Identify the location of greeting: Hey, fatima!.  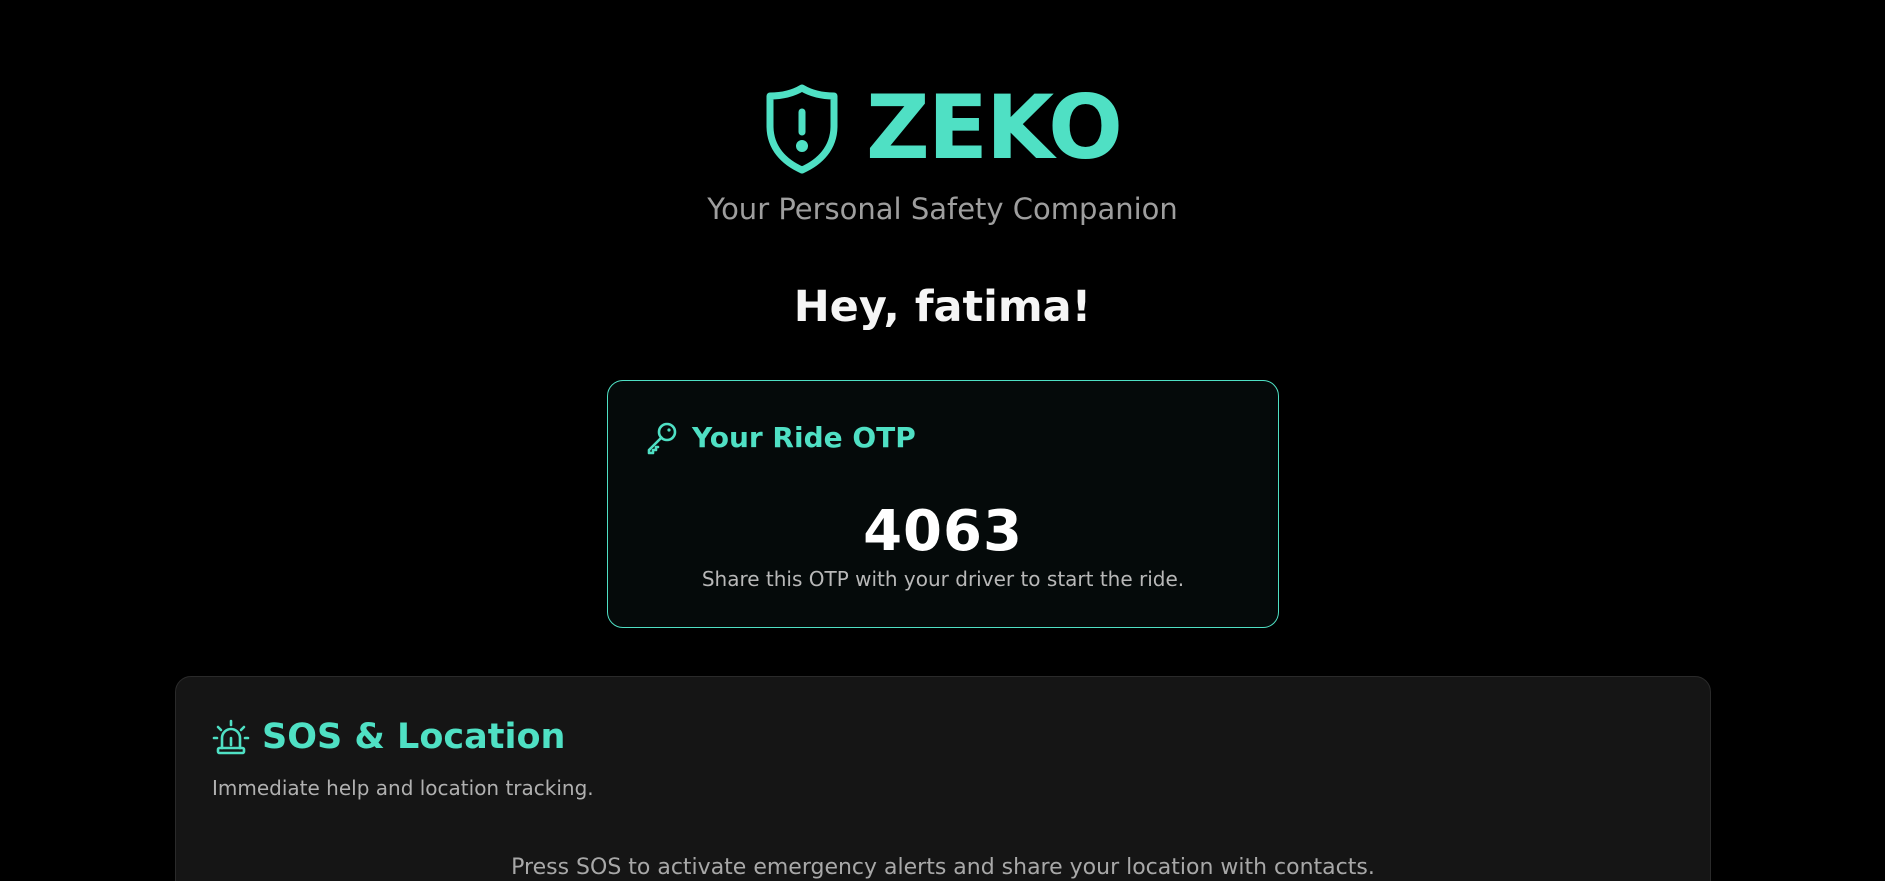
(942, 307).